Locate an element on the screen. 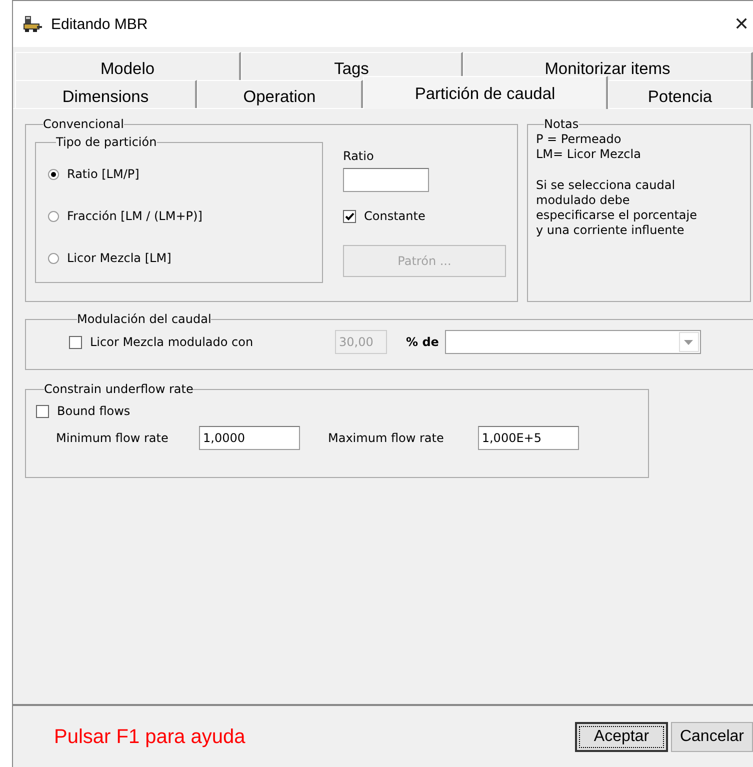 This screenshot has width=753, height=767. note-paragraph: Si se selecciona caudal modulado debe especificarse el porcentaje y una corriente influente is located at coordinates (617, 208).